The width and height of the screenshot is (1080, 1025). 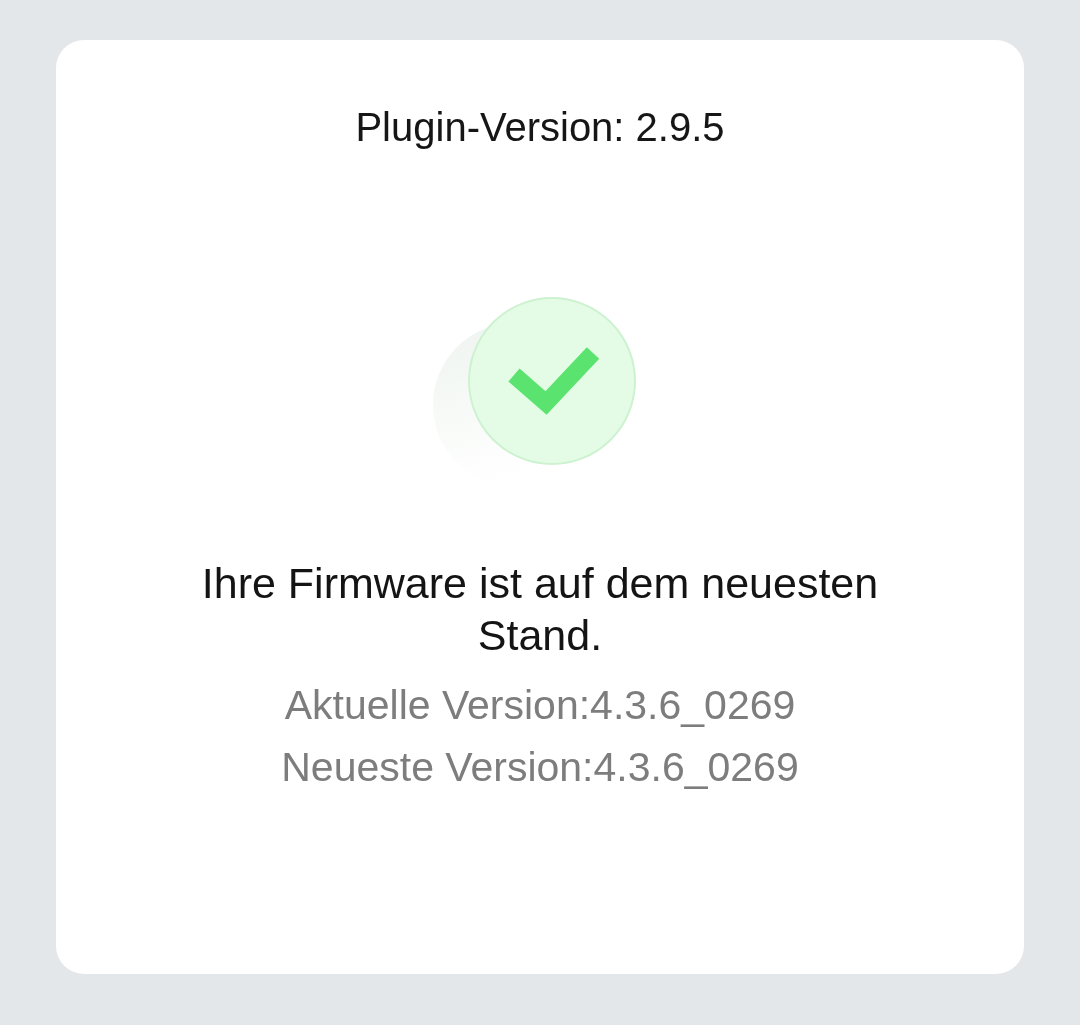 I want to click on version-text: Neueste Version:4.3.6_0269, so click(x=540, y=767).